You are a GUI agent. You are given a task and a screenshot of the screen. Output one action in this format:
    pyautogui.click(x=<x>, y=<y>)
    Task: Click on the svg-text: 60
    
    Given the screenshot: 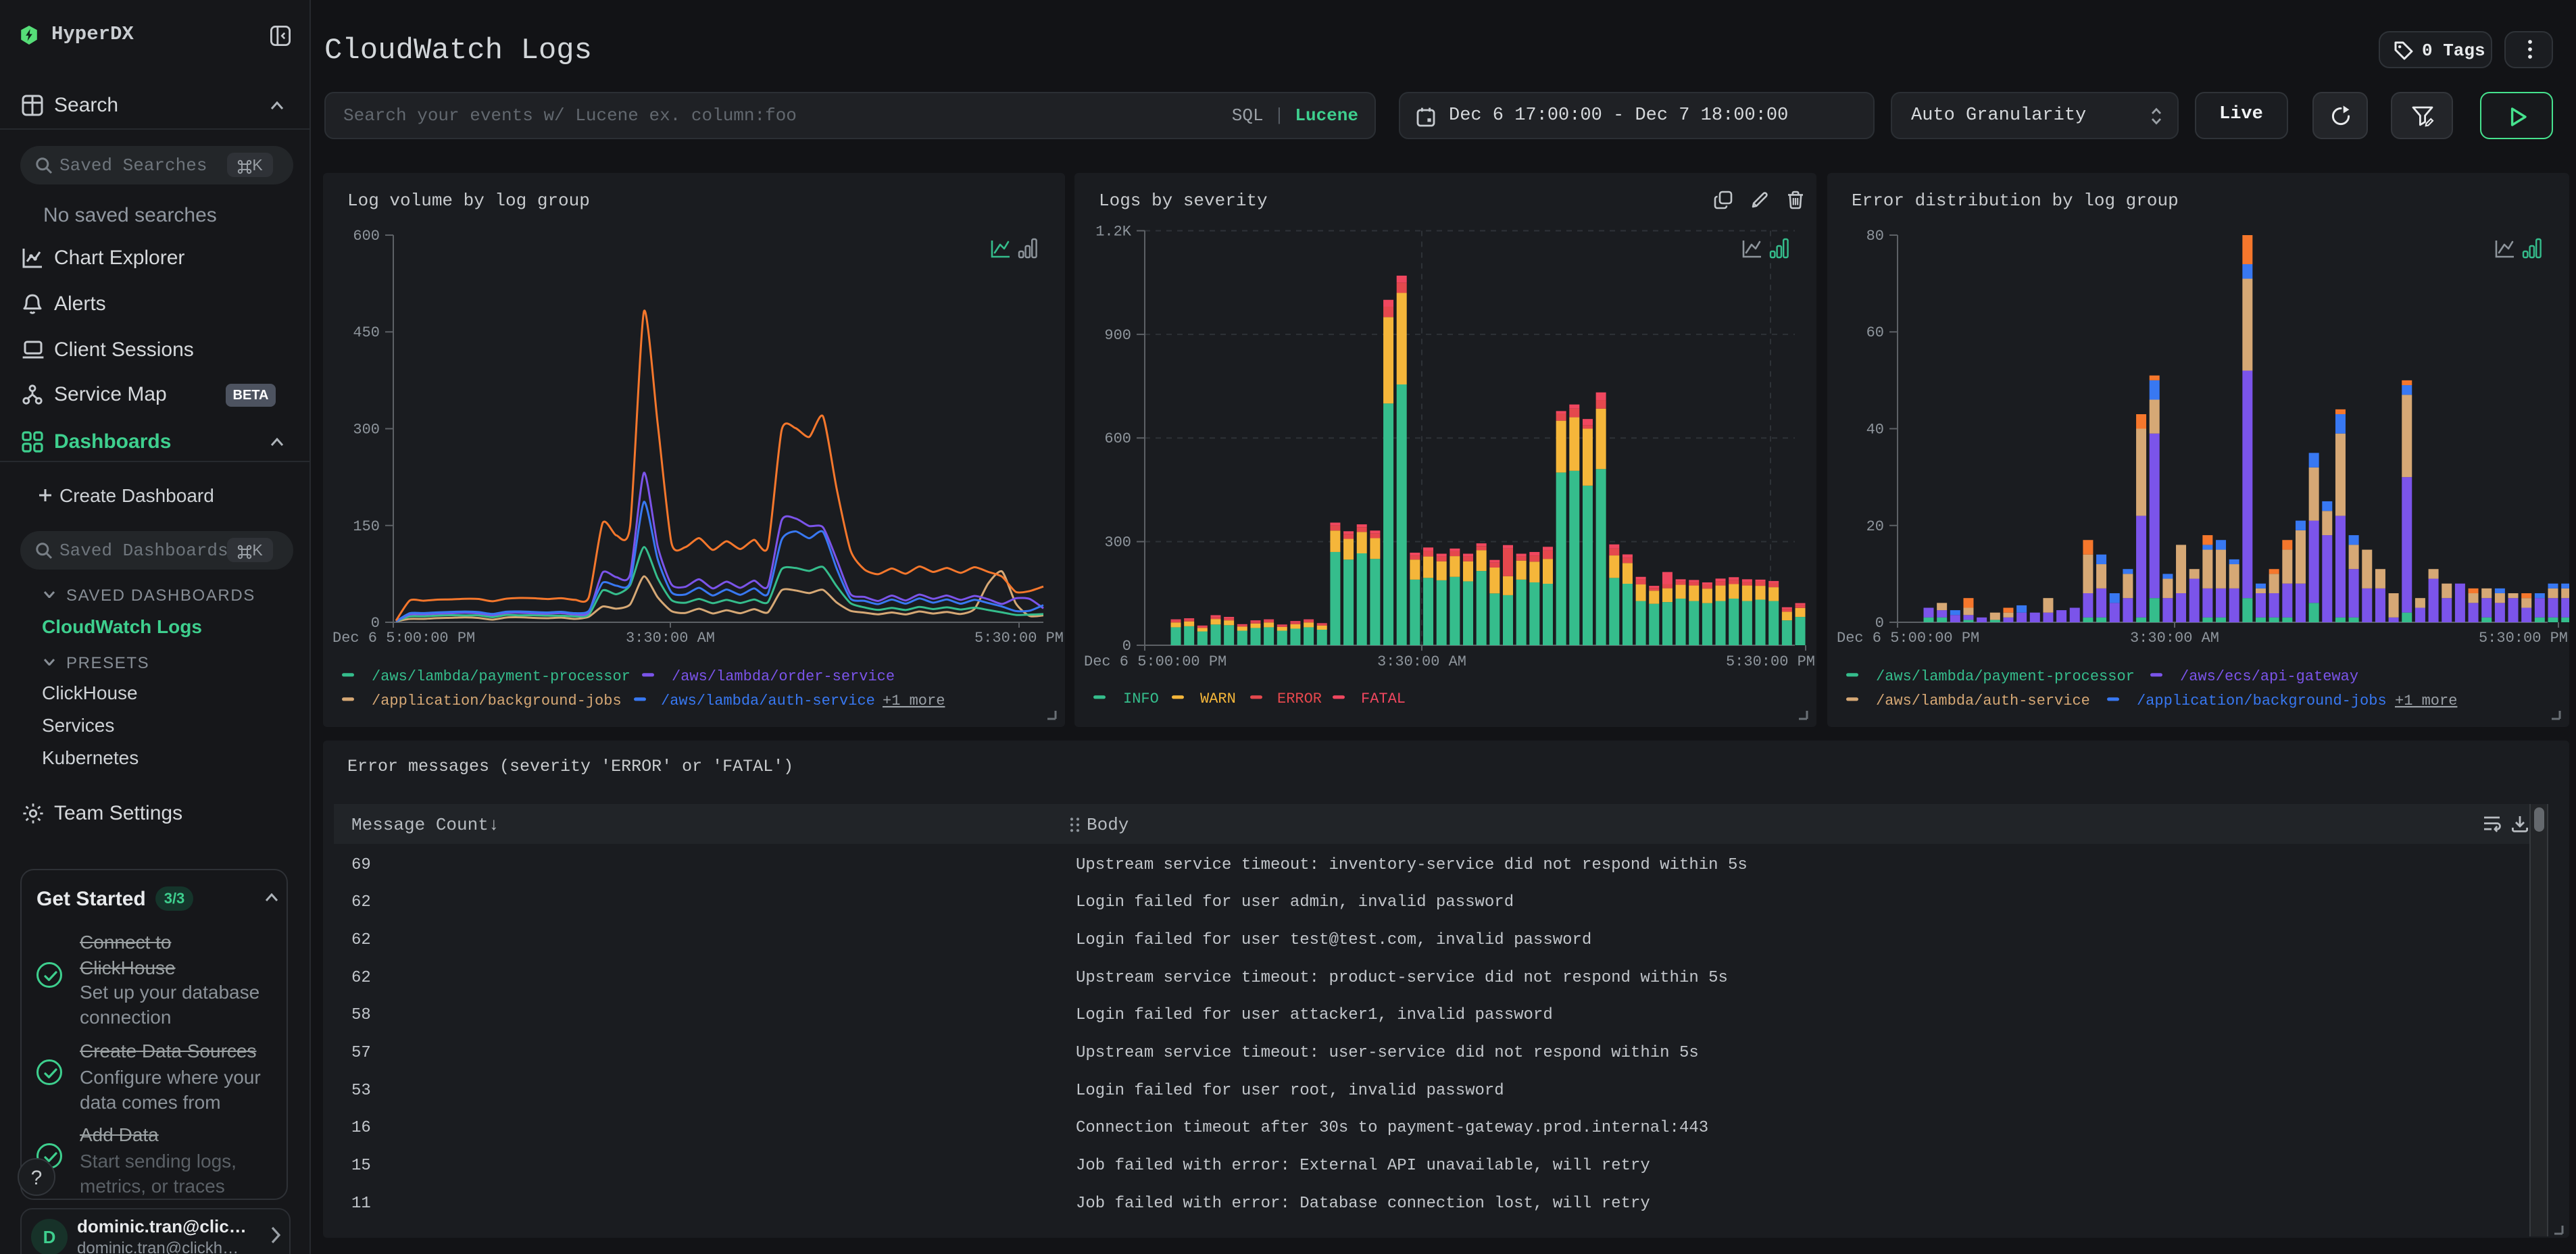 What is the action you would take?
    pyautogui.click(x=1875, y=332)
    